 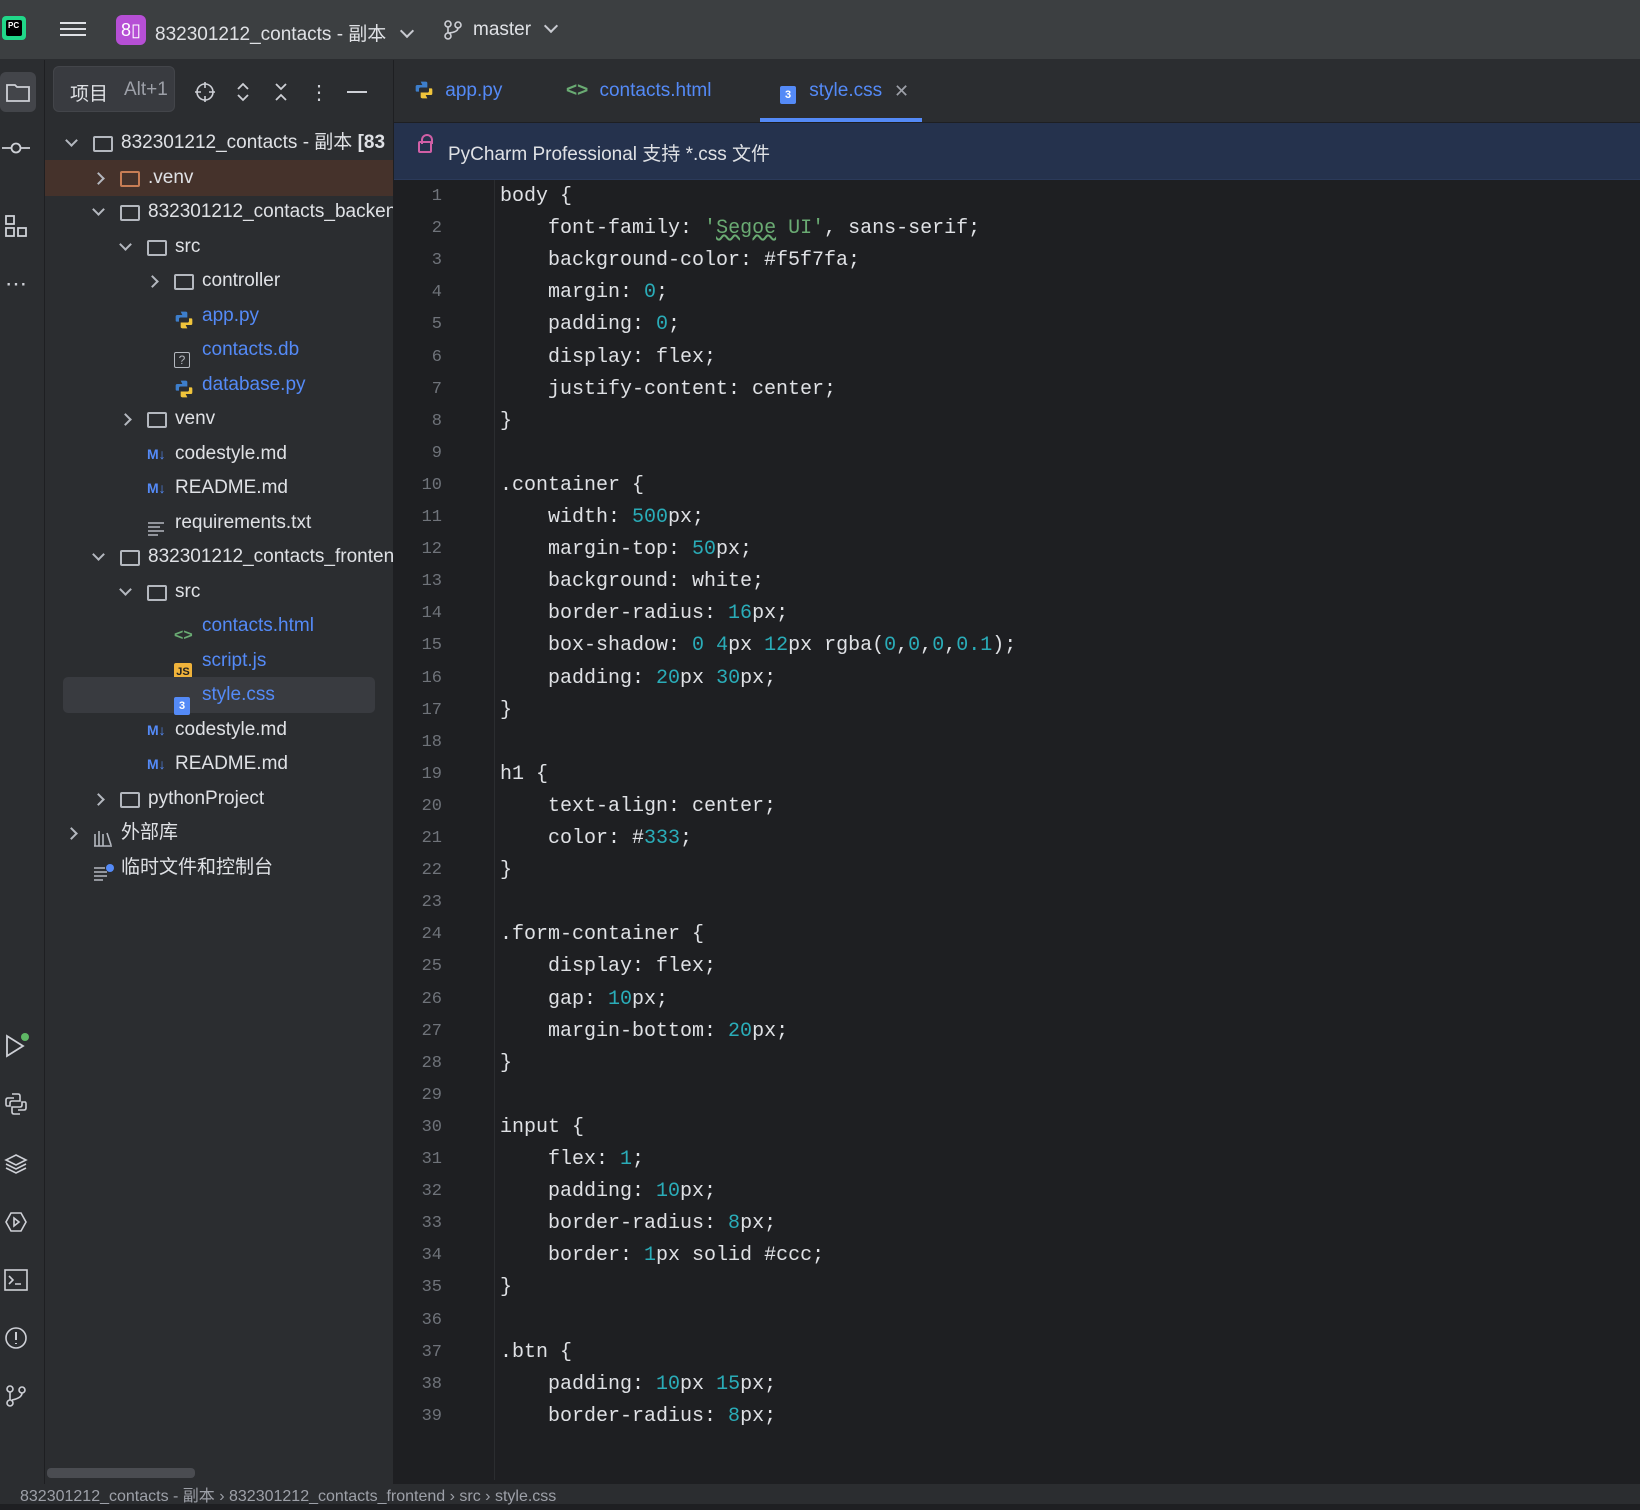 I want to click on run-icon, so click(x=16, y=1046).